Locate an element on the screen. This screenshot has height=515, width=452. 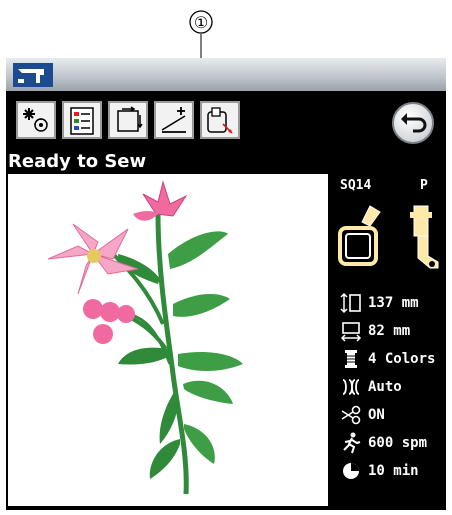
back-arrow-icon is located at coordinates (414, 123).